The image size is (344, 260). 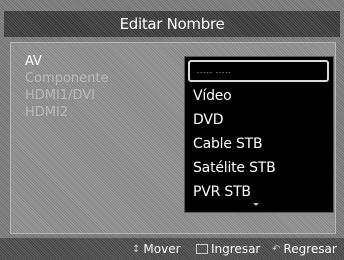 What do you see at coordinates (202, 248) in the screenshot?
I see `enter-icon` at bounding box center [202, 248].